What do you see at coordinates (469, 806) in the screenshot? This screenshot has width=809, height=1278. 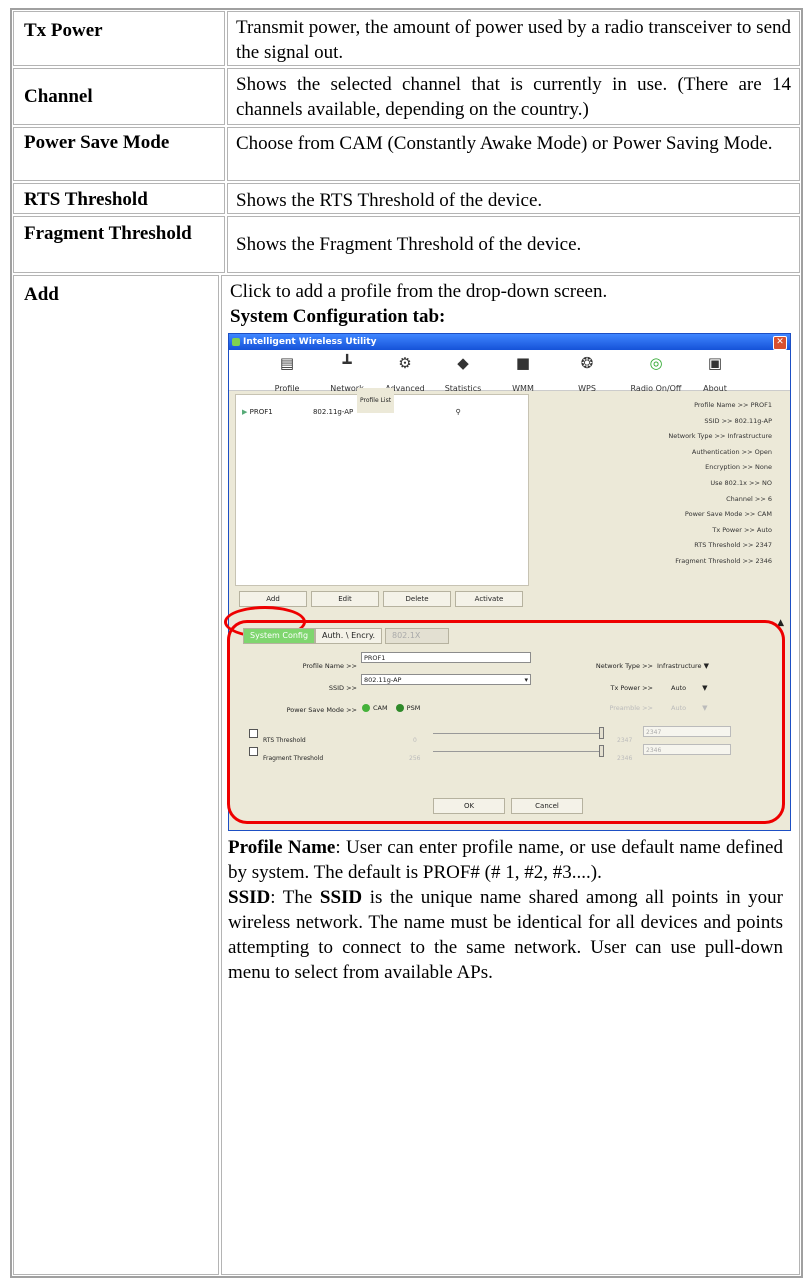 I see `ok-button: OK` at bounding box center [469, 806].